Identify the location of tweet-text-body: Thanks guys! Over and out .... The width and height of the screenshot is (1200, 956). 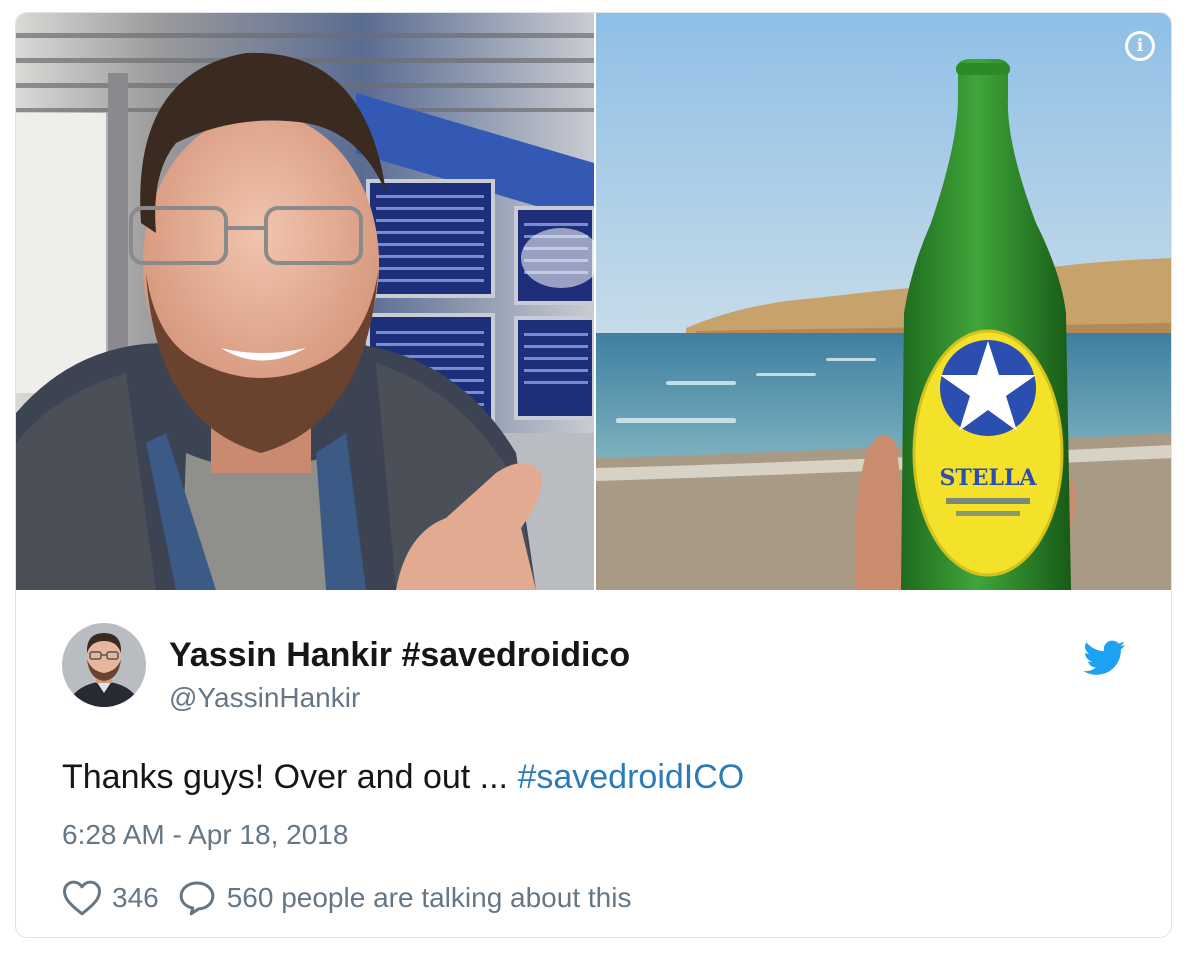
(290, 777).